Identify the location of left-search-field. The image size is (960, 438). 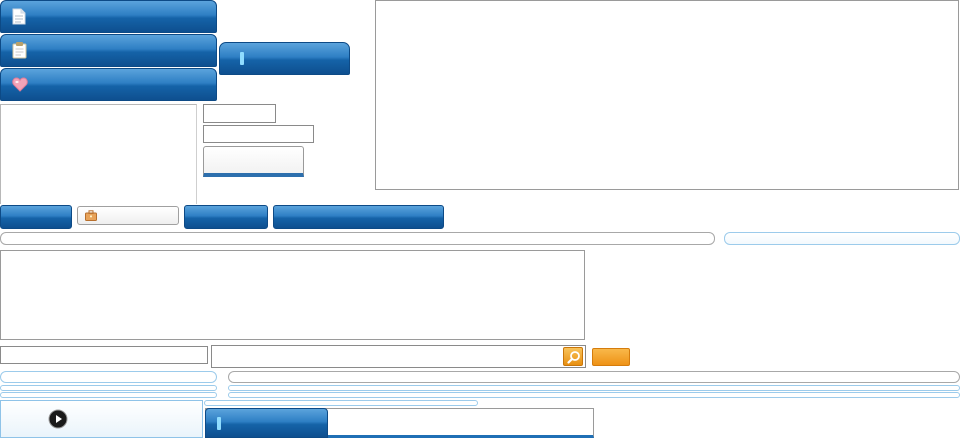
(104, 355).